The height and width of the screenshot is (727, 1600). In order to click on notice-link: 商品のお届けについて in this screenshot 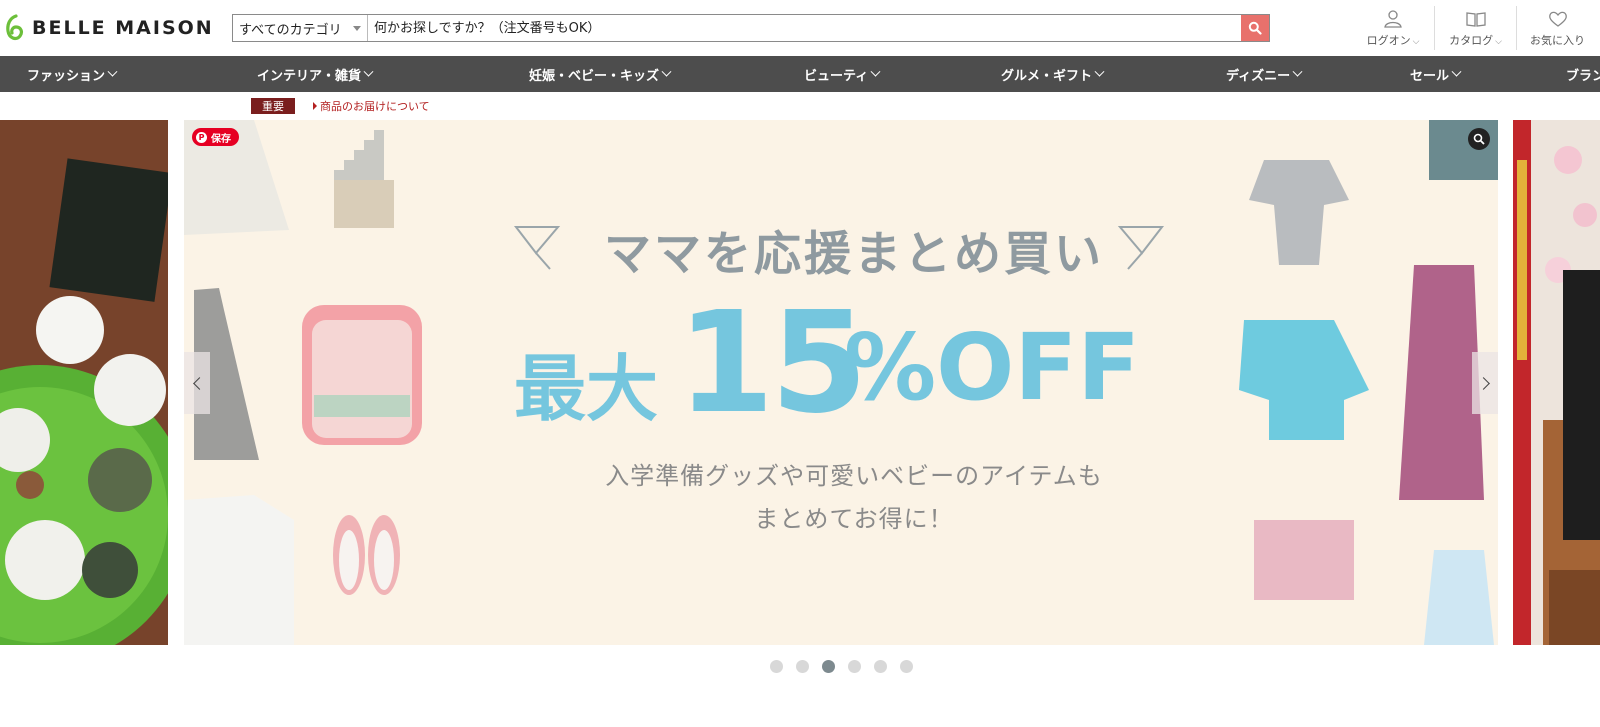, I will do `click(371, 106)`.